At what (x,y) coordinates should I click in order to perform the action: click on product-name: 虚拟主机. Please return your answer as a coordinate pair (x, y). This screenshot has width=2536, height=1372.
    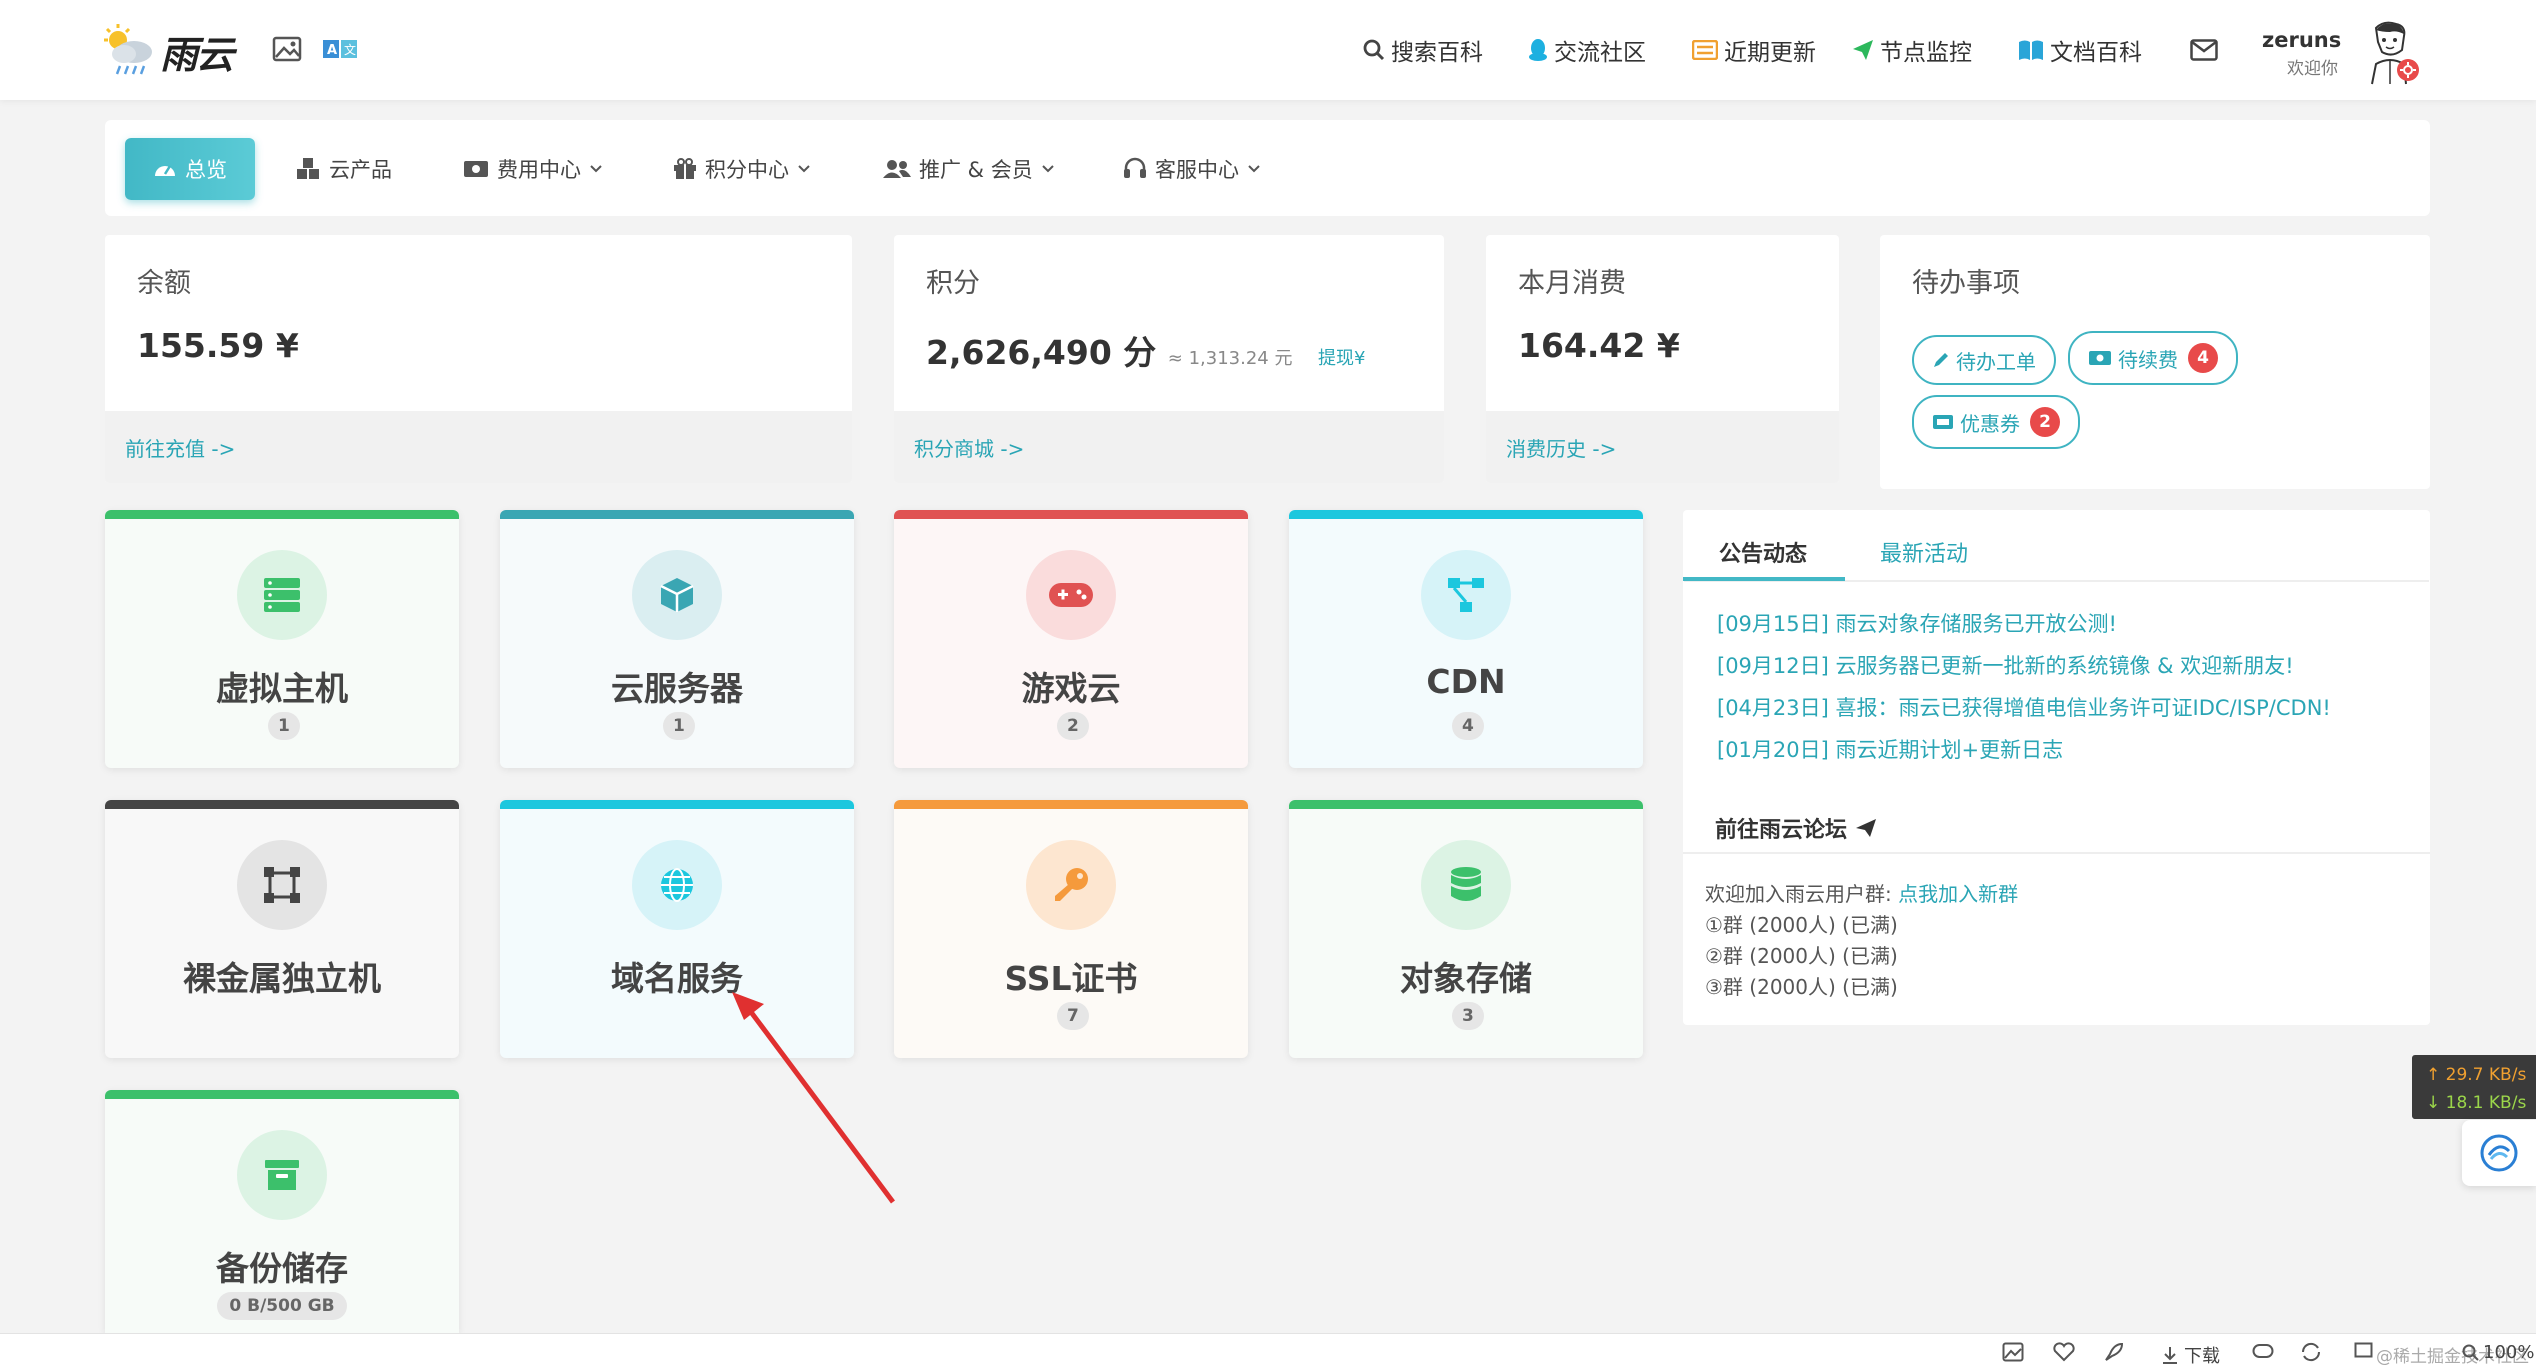
    Looking at the image, I should click on (282, 688).